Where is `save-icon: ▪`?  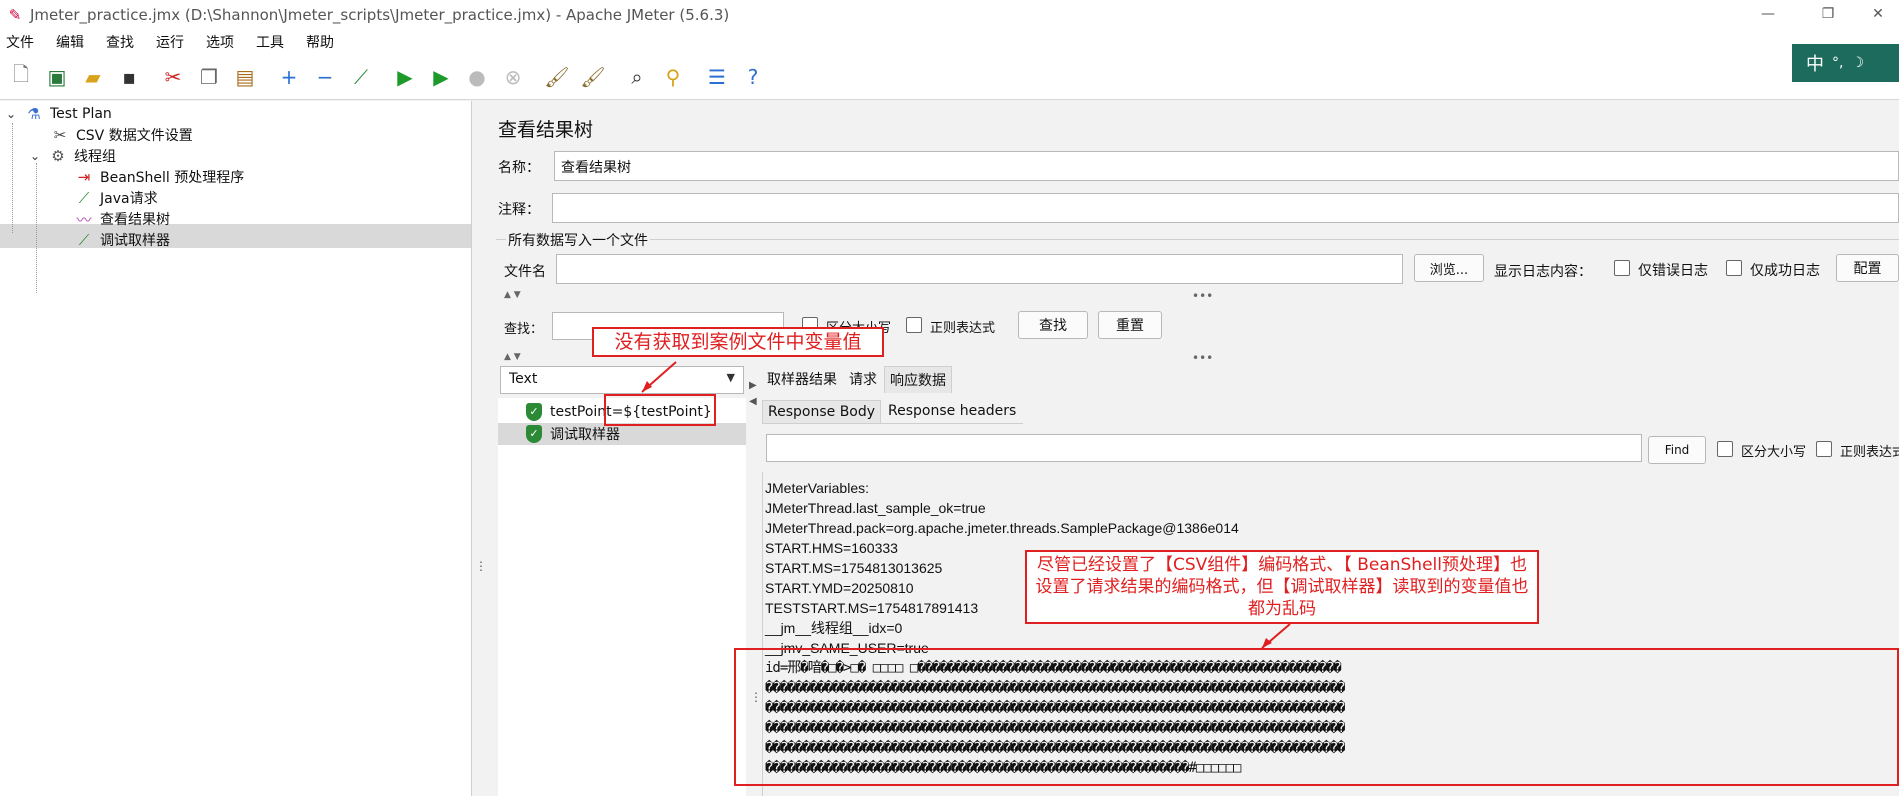 save-icon: ▪ is located at coordinates (129, 77).